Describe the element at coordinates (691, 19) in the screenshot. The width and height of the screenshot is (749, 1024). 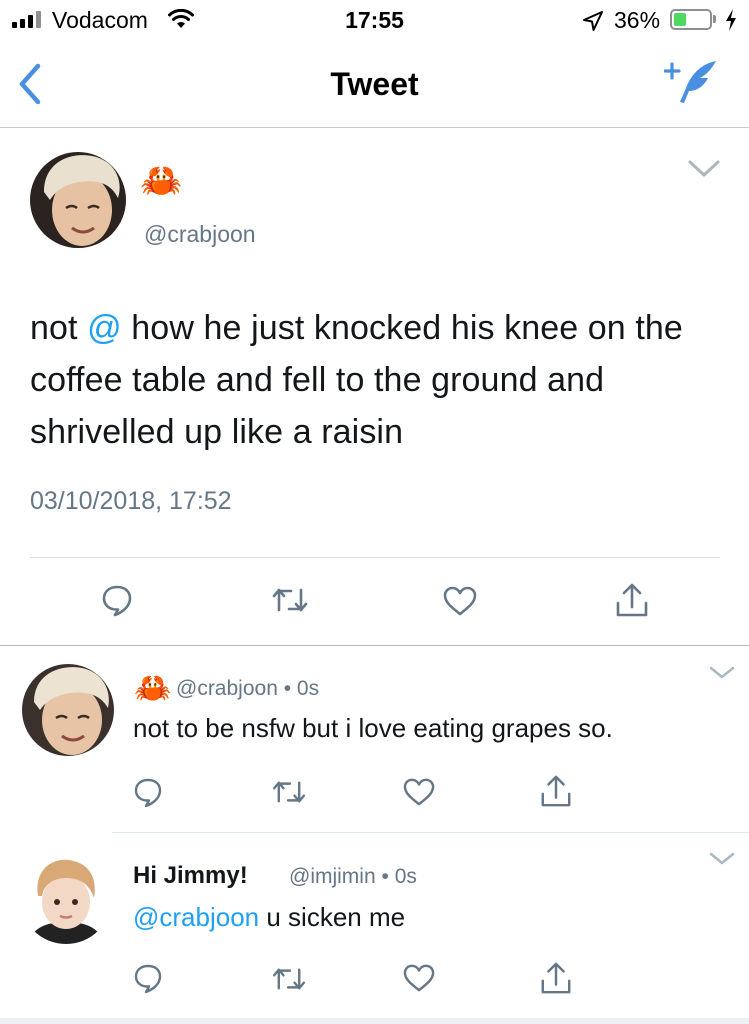
I see `battery-icon` at that location.